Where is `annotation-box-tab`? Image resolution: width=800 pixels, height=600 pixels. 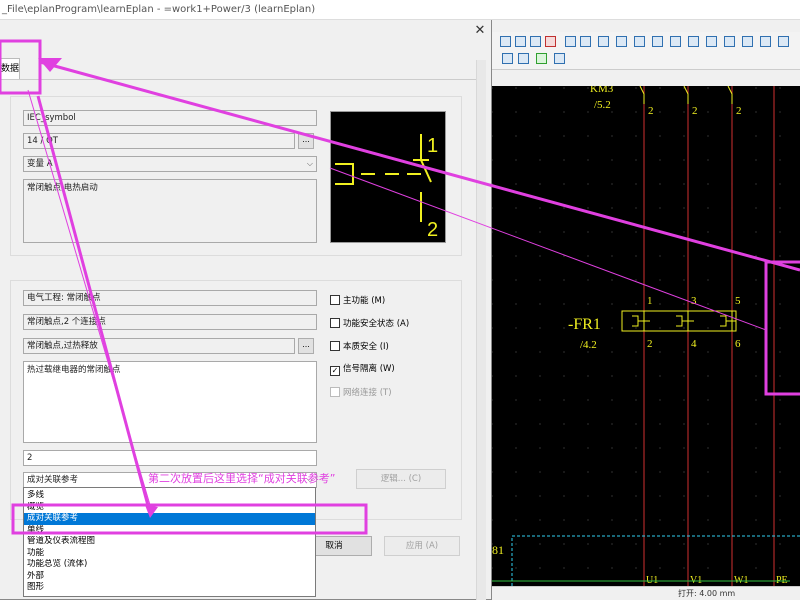 annotation-box-tab is located at coordinates (21, 67).